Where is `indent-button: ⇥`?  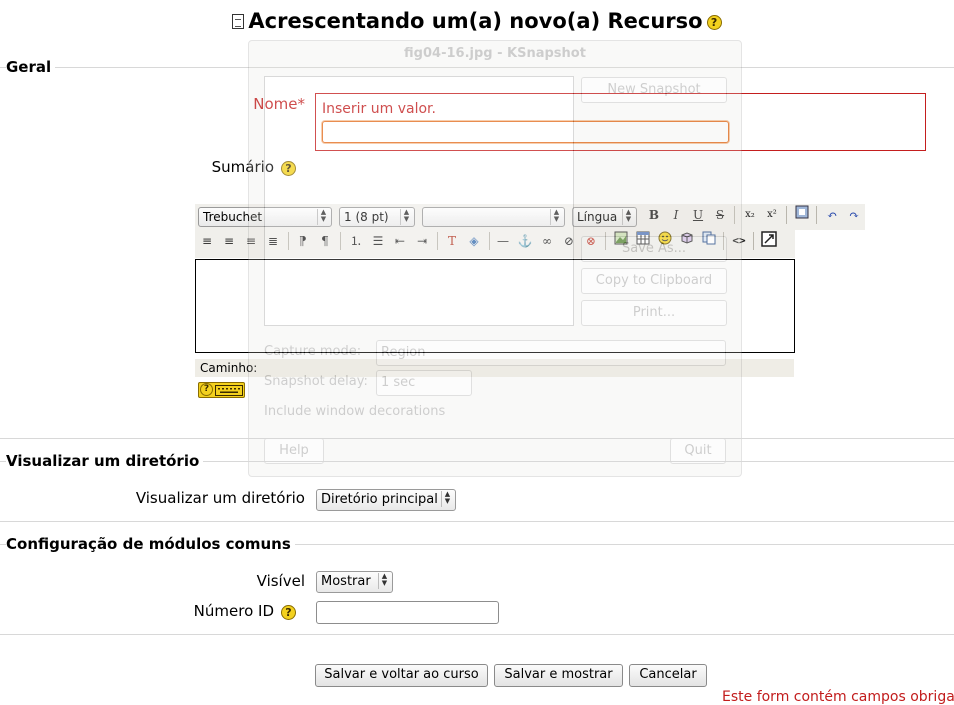
indent-button: ⇥ is located at coordinates (422, 241).